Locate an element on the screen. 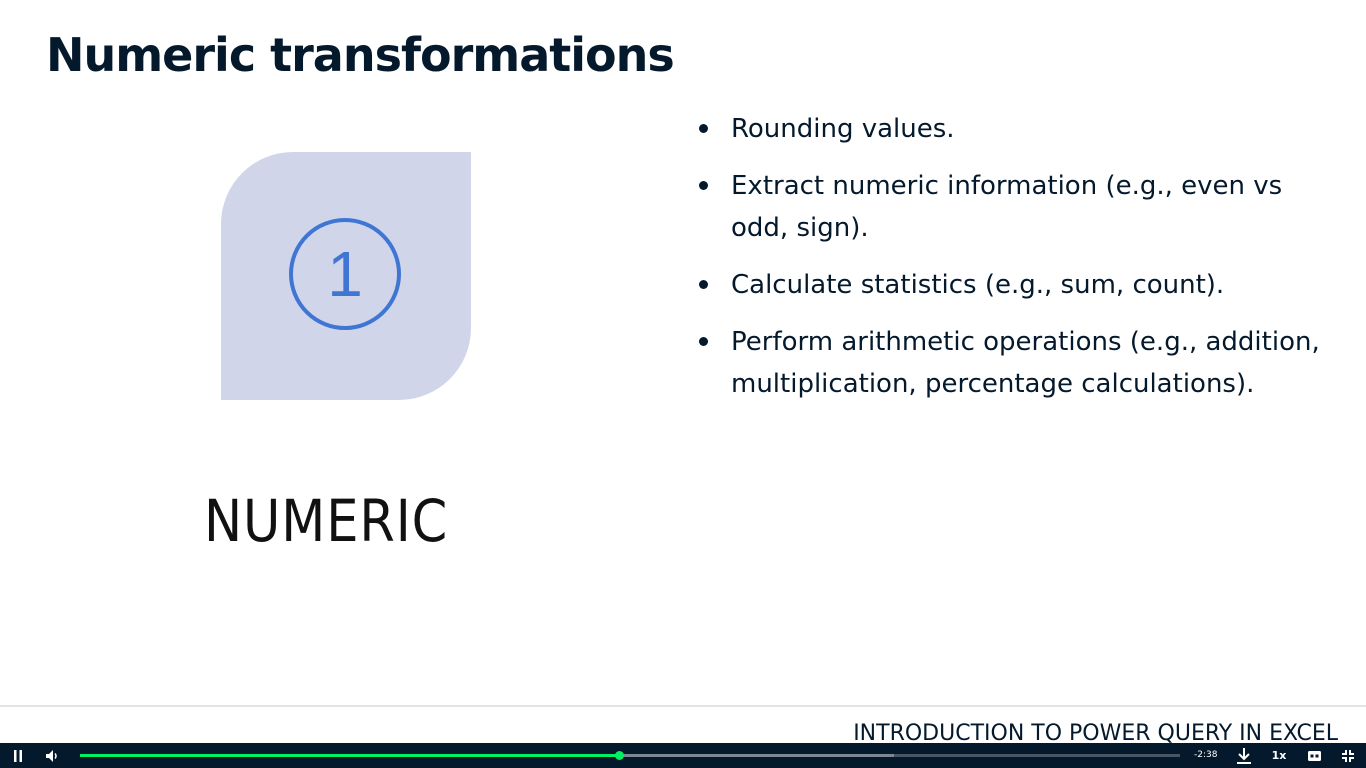 The height and width of the screenshot is (768, 1366). captions-icon is located at coordinates (1314, 755).